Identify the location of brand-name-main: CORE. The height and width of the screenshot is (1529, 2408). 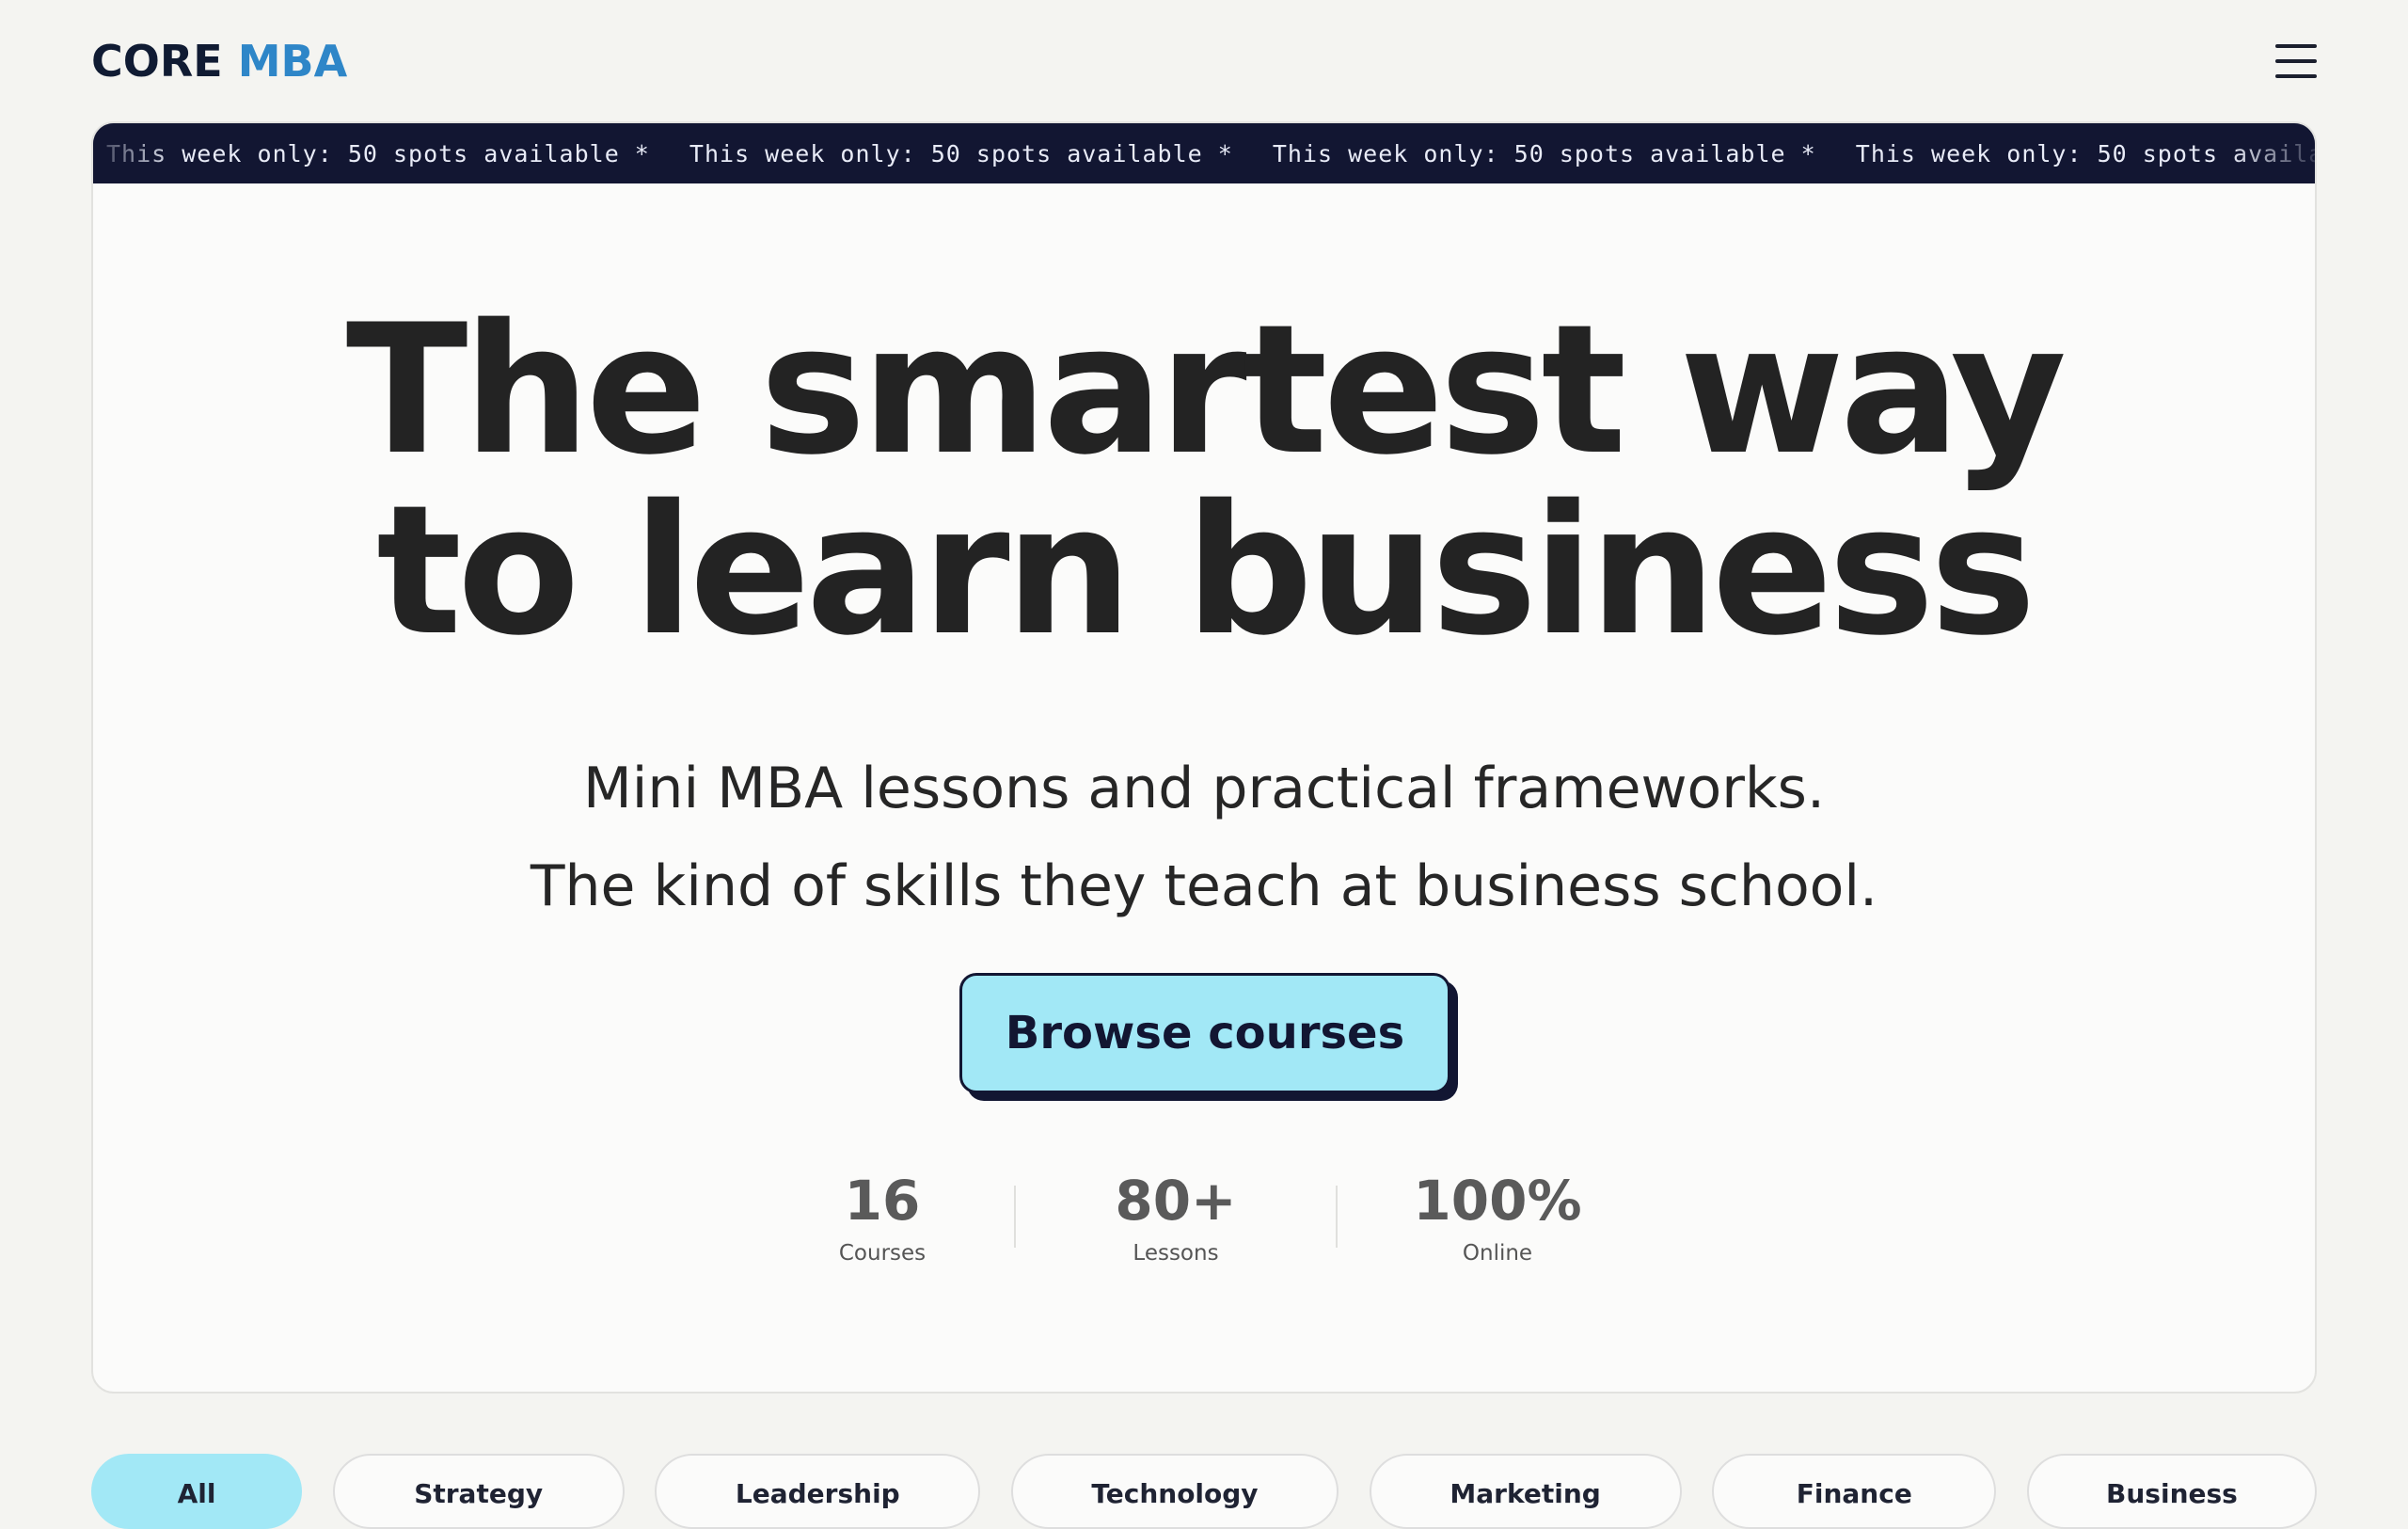
(157, 61).